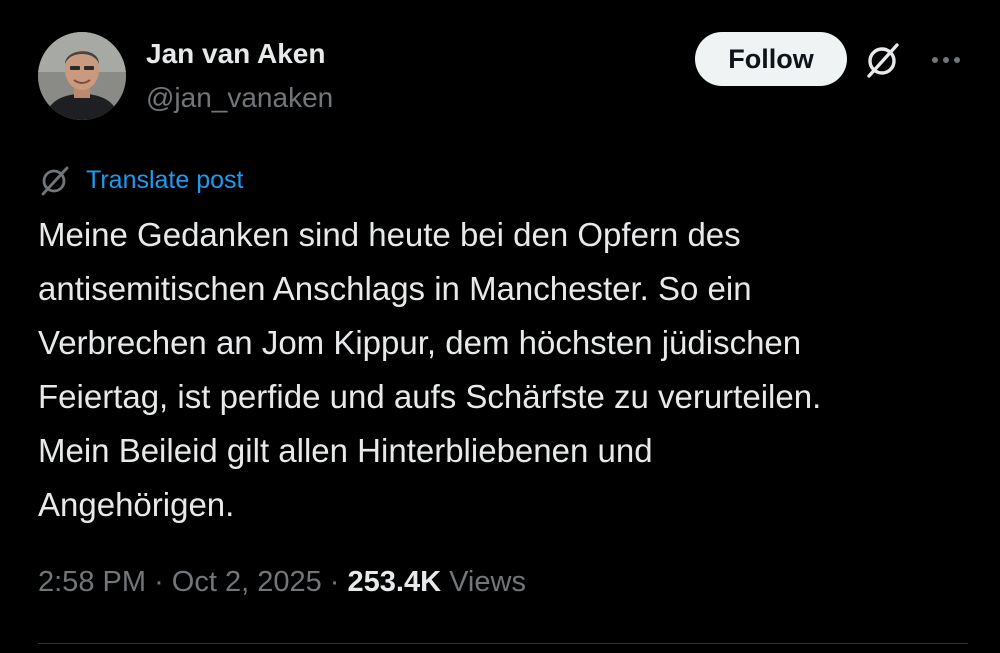 The height and width of the screenshot is (653, 1000). Describe the element at coordinates (55, 180) in the screenshot. I see `grok-translate-icon` at that location.